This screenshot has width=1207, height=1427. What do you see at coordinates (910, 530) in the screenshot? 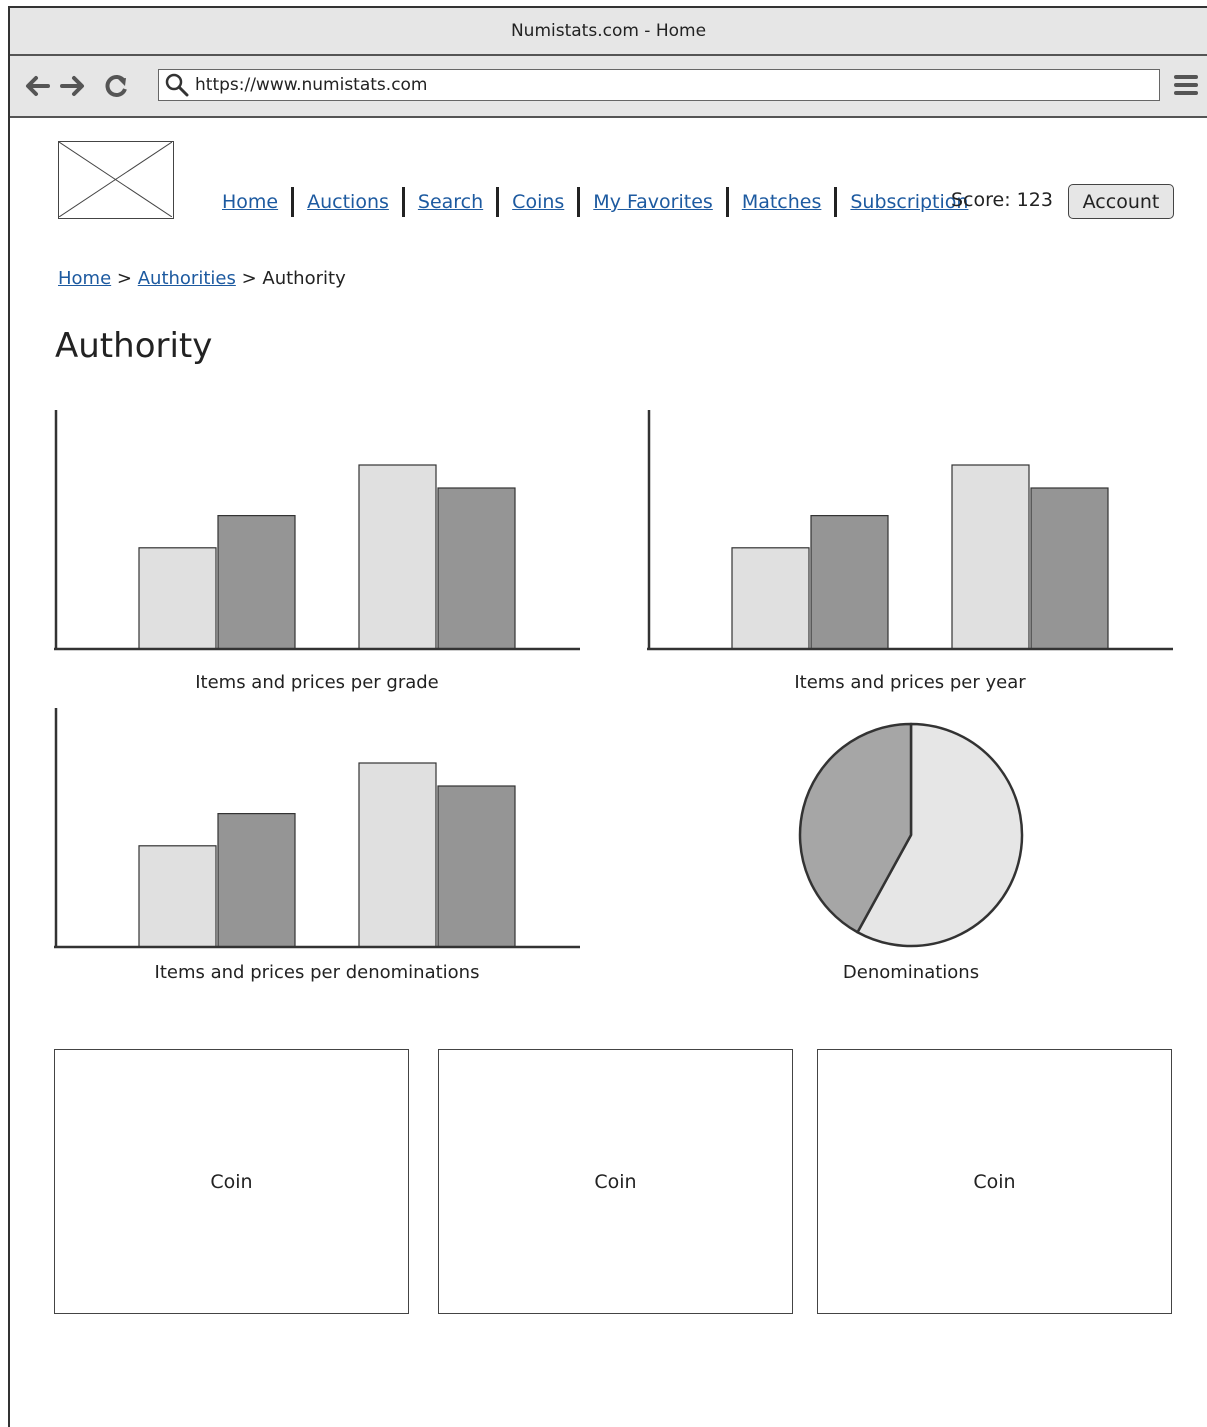
I see `year-bar-chart` at bounding box center [910, 530].